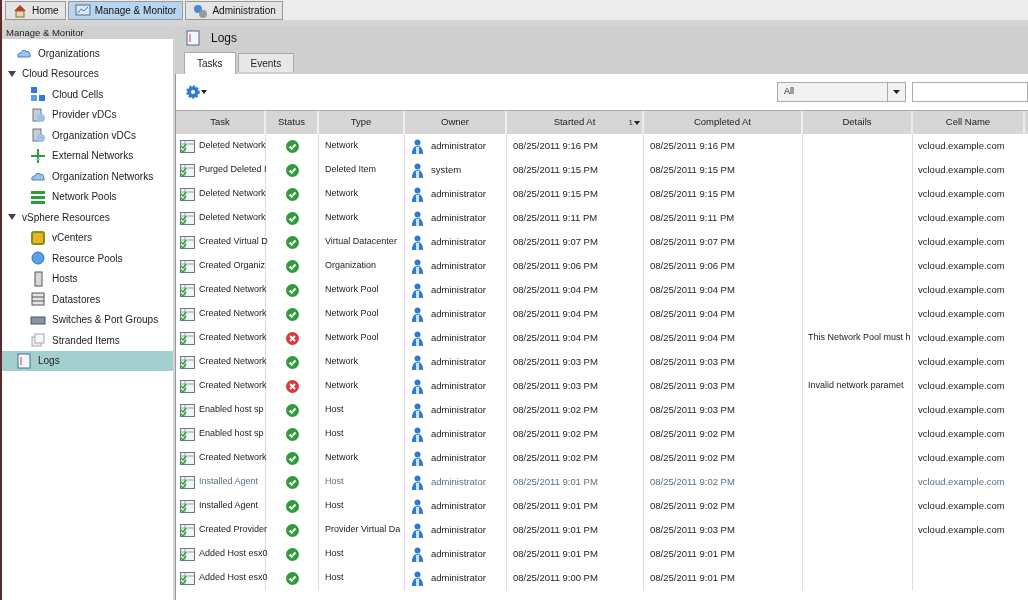  What do you see at coordinates (87, 32) in the screenshot?
I see `sidebar-title: Manage & Monitor` at bounding box center [87, 32].